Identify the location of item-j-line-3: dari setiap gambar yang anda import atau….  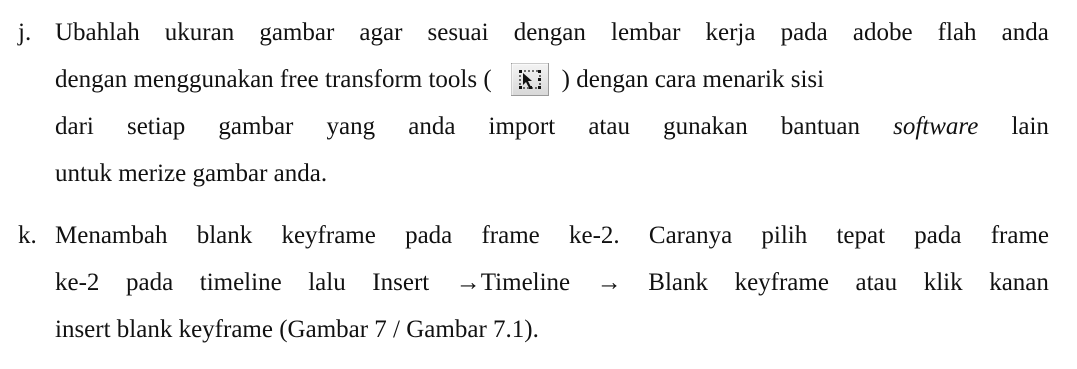
(552, 126).